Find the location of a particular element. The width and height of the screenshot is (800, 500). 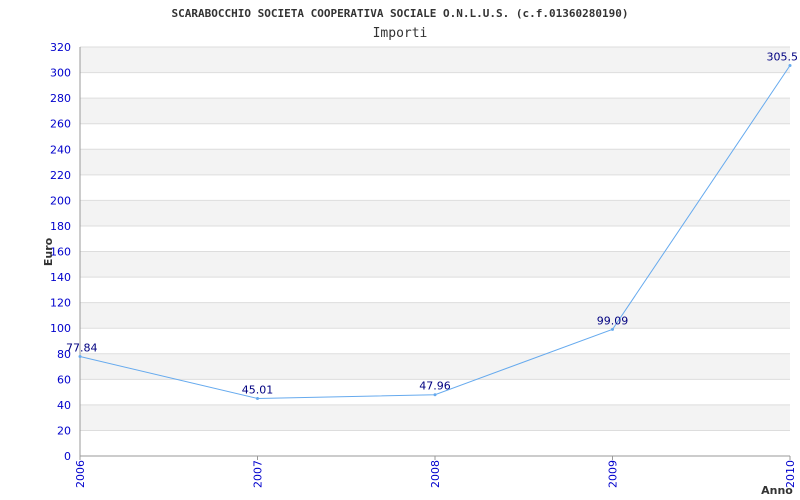

y-tick-label: 220 is located at coordinates (60, 175).